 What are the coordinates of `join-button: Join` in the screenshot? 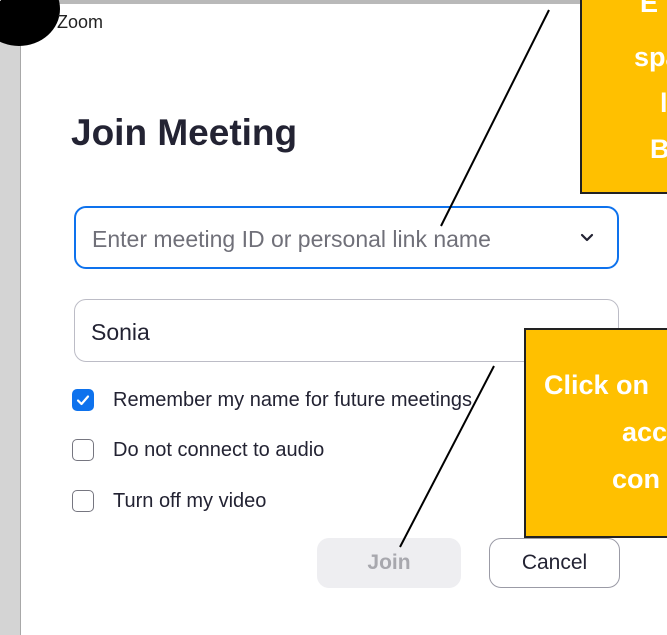 It's located at (389, 563).